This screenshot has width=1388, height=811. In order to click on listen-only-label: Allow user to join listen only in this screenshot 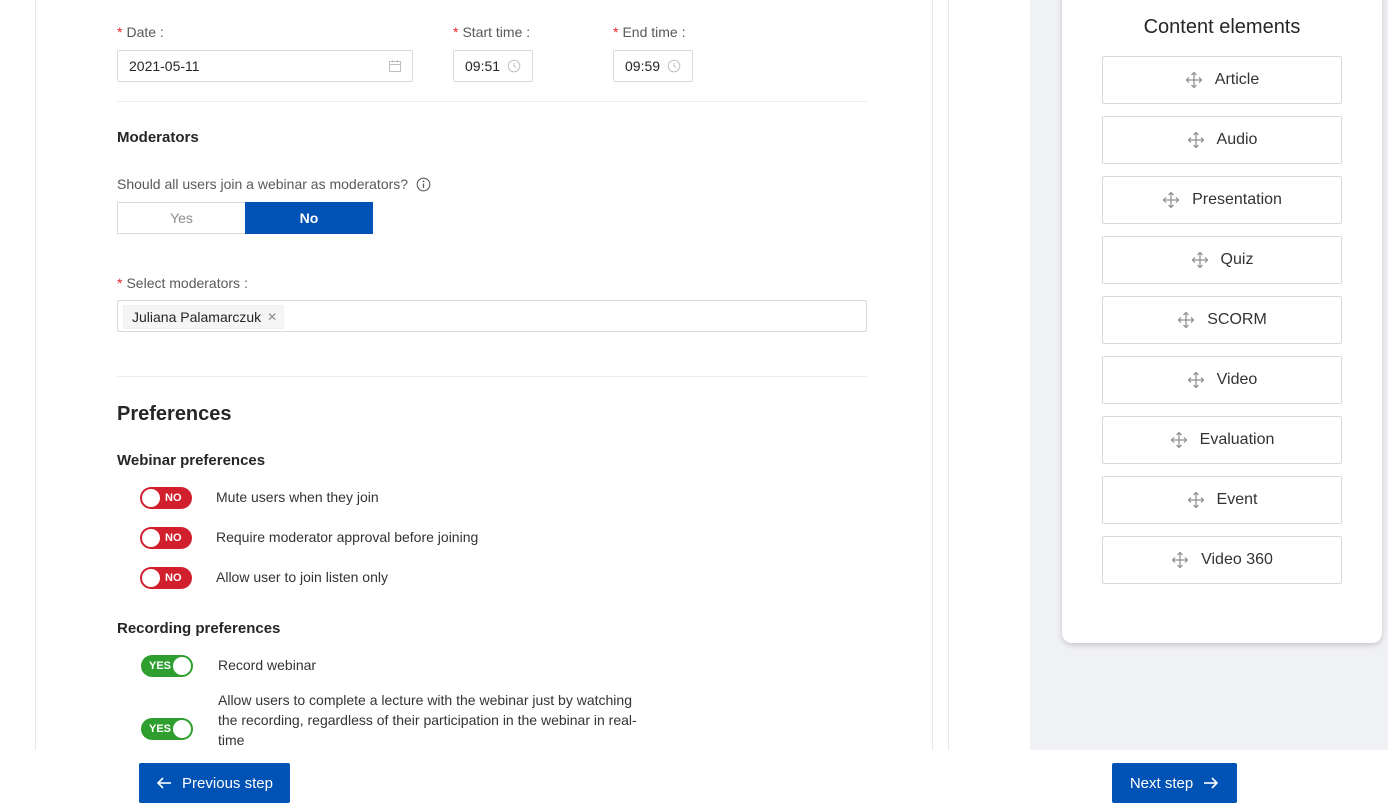, I will do `click(302, 577)`.